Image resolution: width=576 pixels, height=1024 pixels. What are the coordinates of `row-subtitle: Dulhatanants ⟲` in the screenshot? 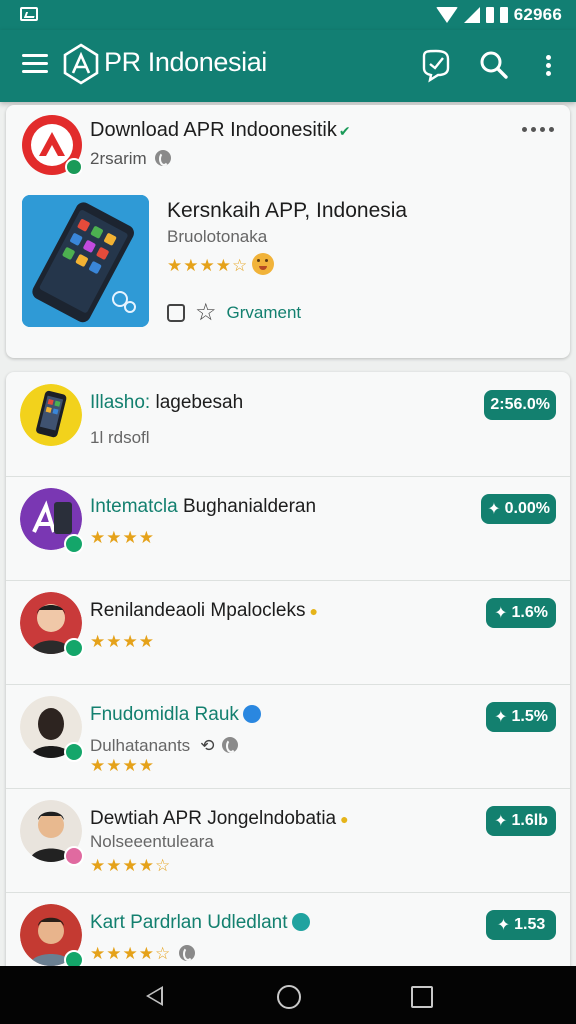 It's located at (164, 746).